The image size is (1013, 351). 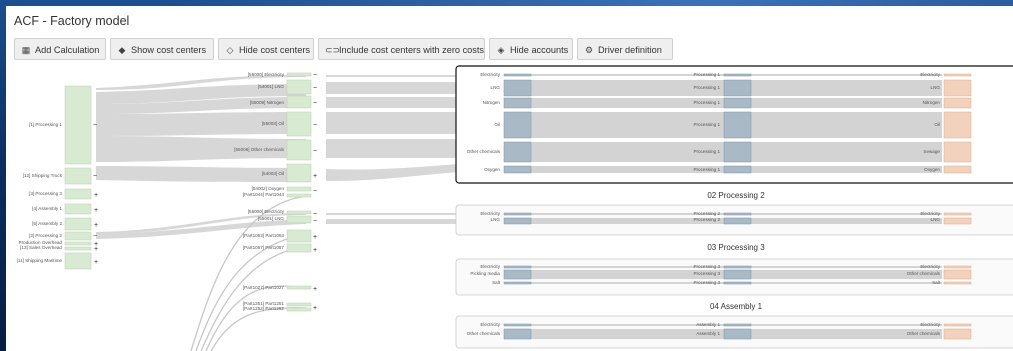 What do you see at coordinates (45, 193) in the screenshot?
I see `cost-center-label: [3] Processing 3` at bounding box center [45, 193].